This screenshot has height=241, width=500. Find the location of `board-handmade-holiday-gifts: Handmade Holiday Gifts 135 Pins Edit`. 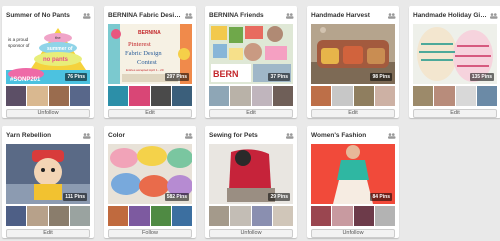

board-handmade-holiday-gifts: Handmade Holiday Gifts 135 Pins Edit is located at coordinates (454, 62).